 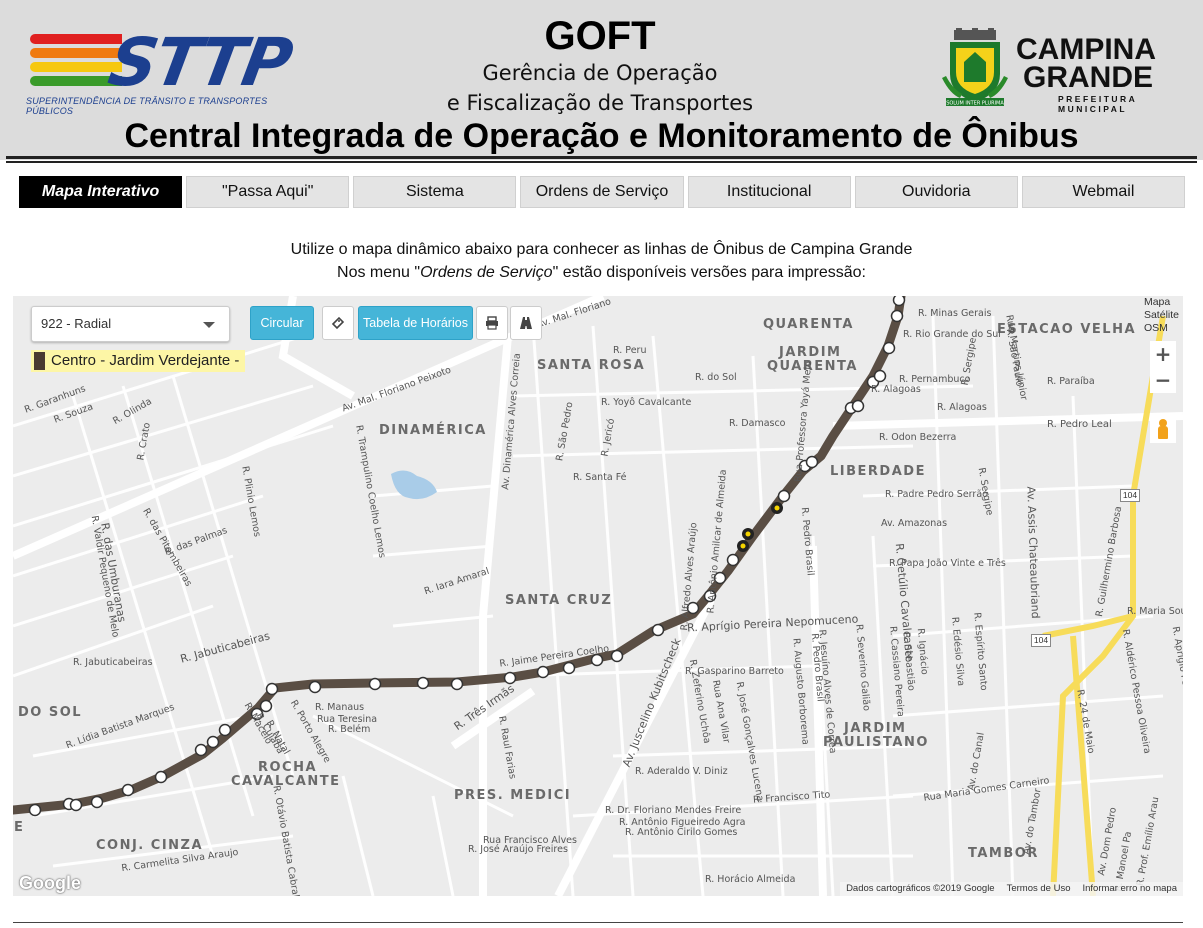 I want to click on tab-institucional: Institucional, so click(x=769, y=192).